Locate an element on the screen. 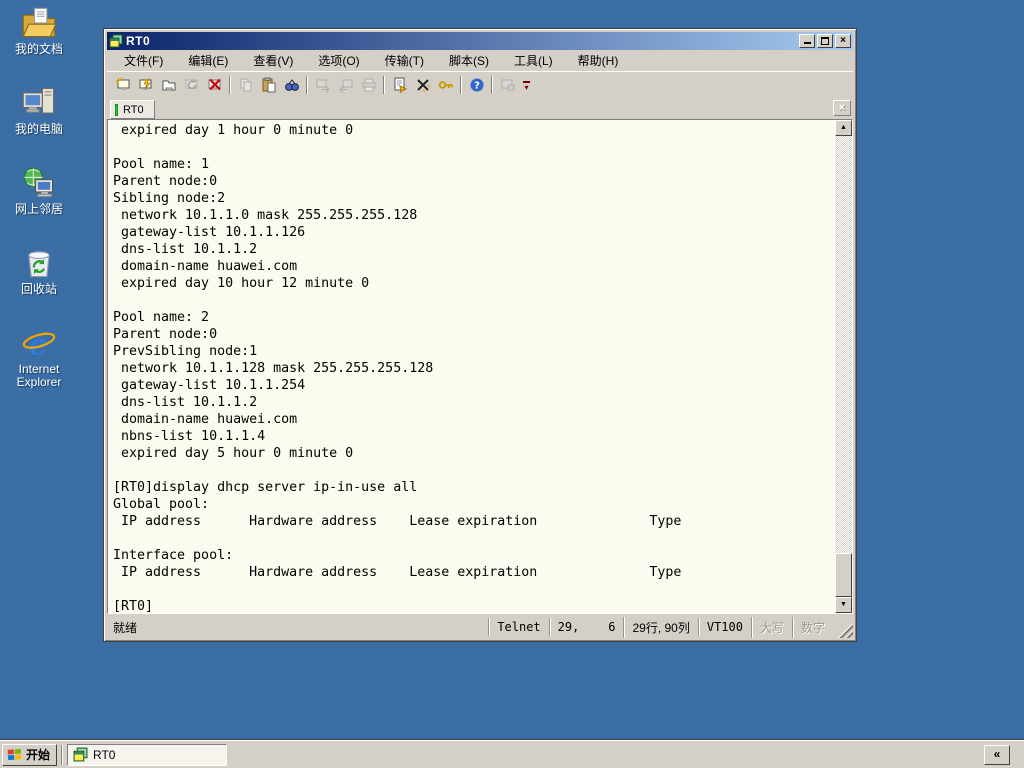 This screenshot has height=768, width=1024. scrollbar-track is located at coordinates (843, 366).